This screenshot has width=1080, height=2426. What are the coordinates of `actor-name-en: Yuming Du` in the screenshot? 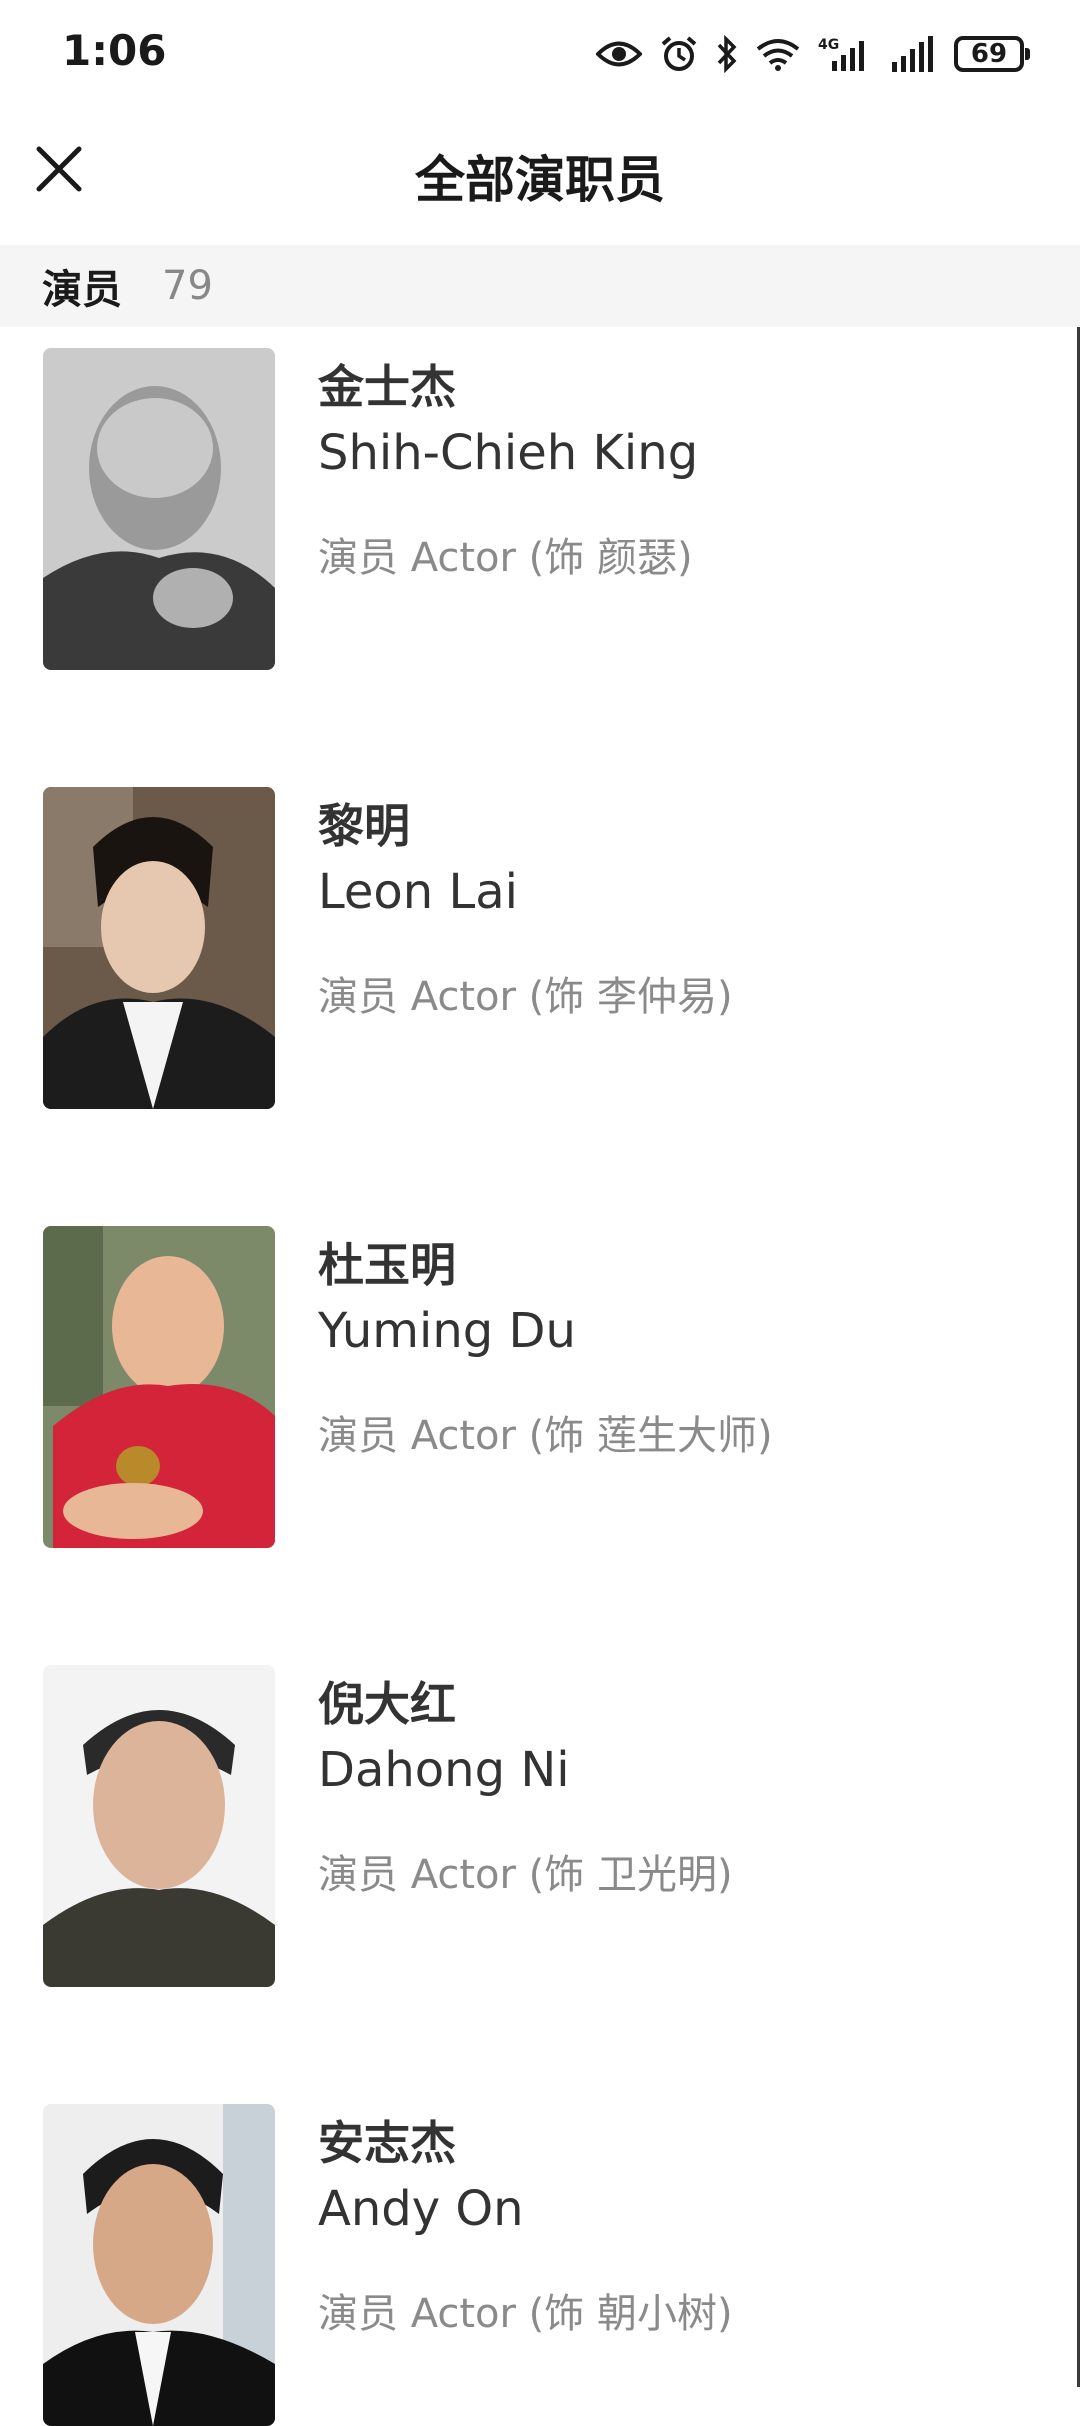 It's located at (447, 1331).